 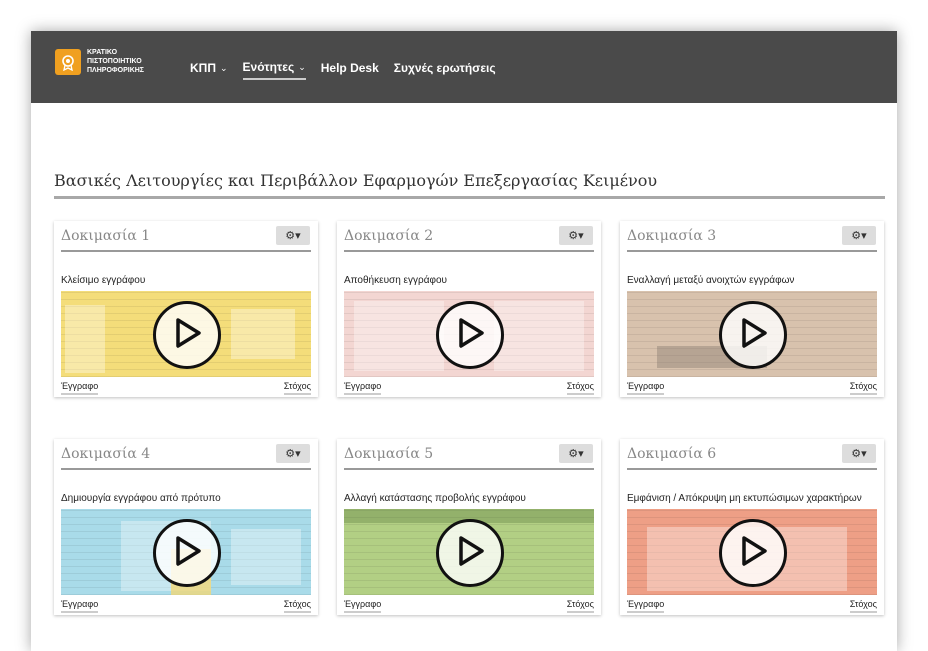 What do you see at coordinates (711, 280) in the screenshot?
I see `task-label: Εναλλαγή μεταξύ ανοιχτών εγγράφων` at bounding box center [711, 280].